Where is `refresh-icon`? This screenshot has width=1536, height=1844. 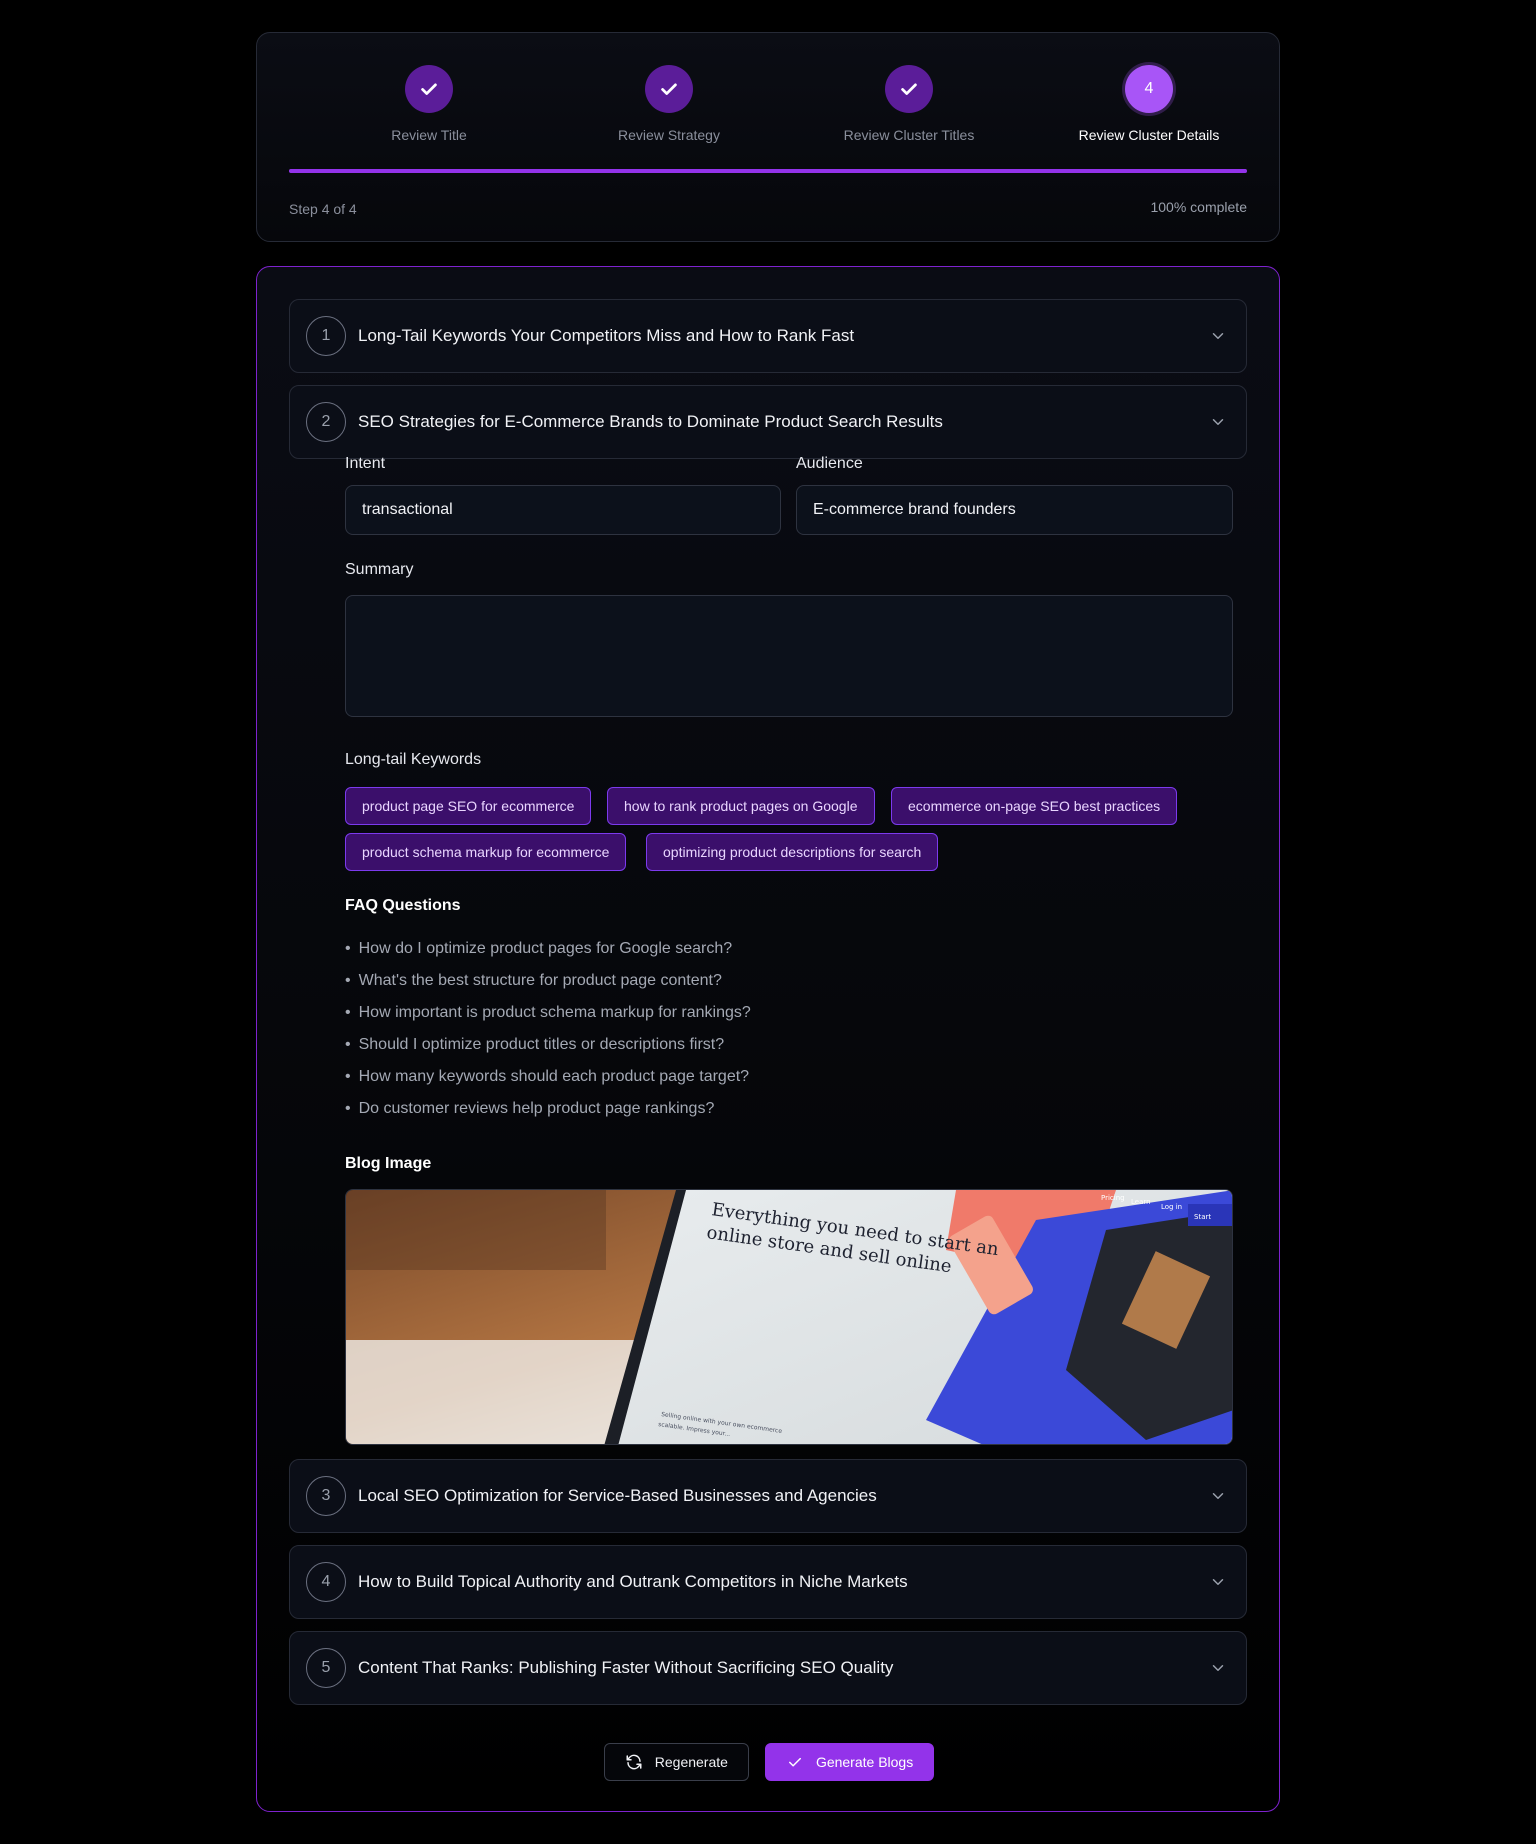 refresh-icon is located at coordinates (634, 1762).